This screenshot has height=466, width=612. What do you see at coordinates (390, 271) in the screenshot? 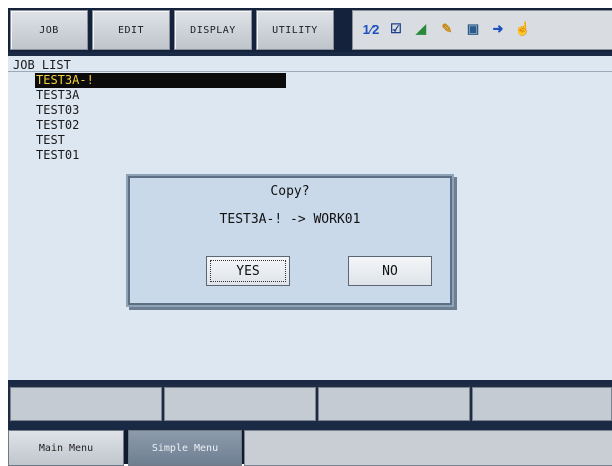
I see `no-button: NO` at bounding box center [390, 271].